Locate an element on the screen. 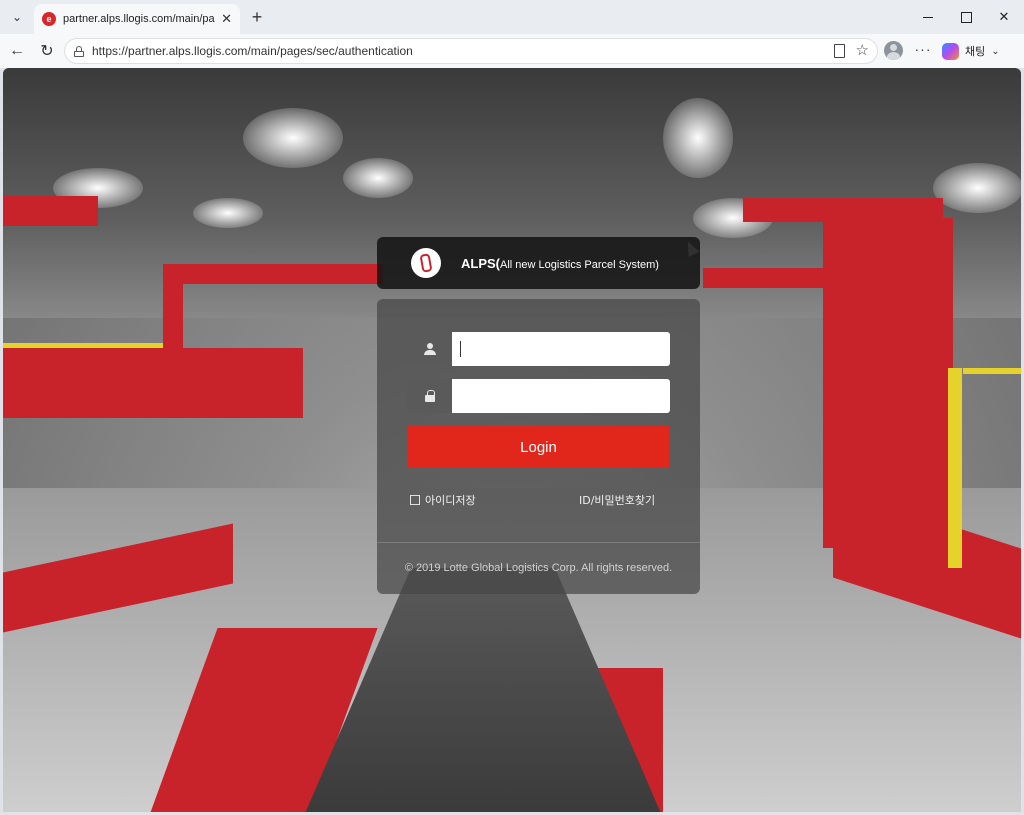 The image size is (1024, 815). reader-mode-icon is located at coordinates (839, 51).